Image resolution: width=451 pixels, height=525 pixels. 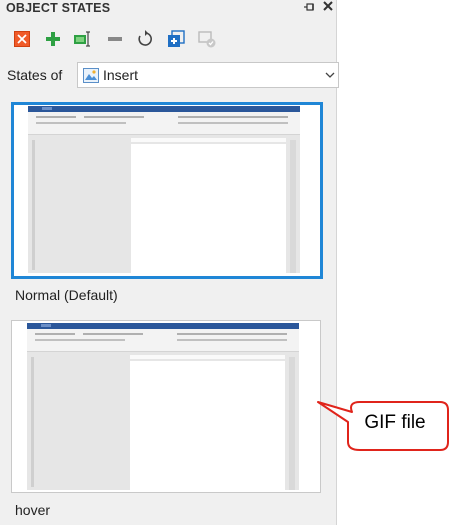 I want to click on remove-state-button, so click(x=115, y=39).